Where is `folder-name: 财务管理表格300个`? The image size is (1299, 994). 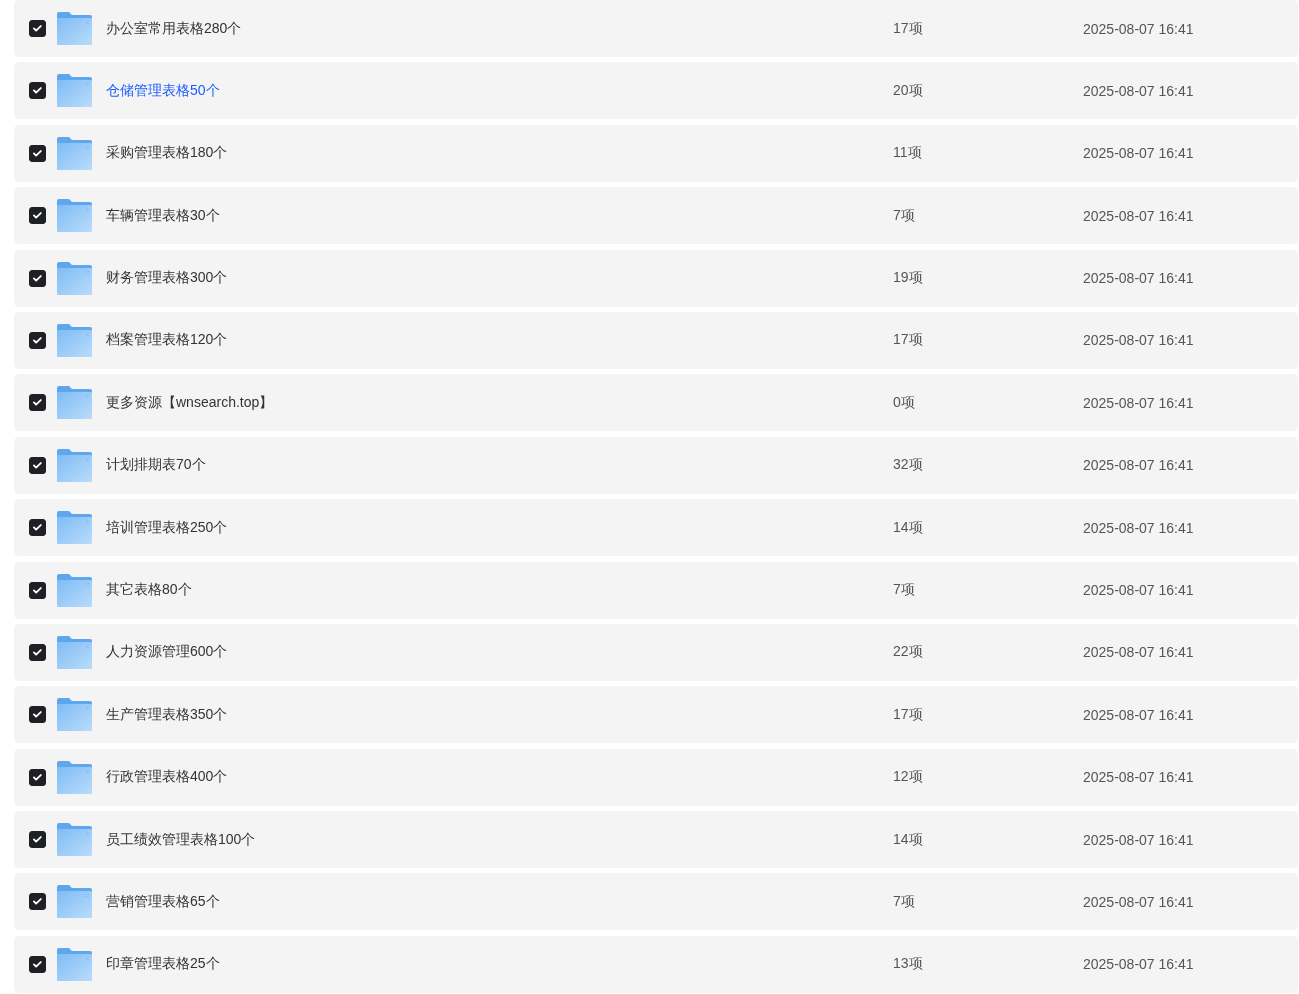 folder-name: 财务管理表格300个 is located at coordinates (167, 278).